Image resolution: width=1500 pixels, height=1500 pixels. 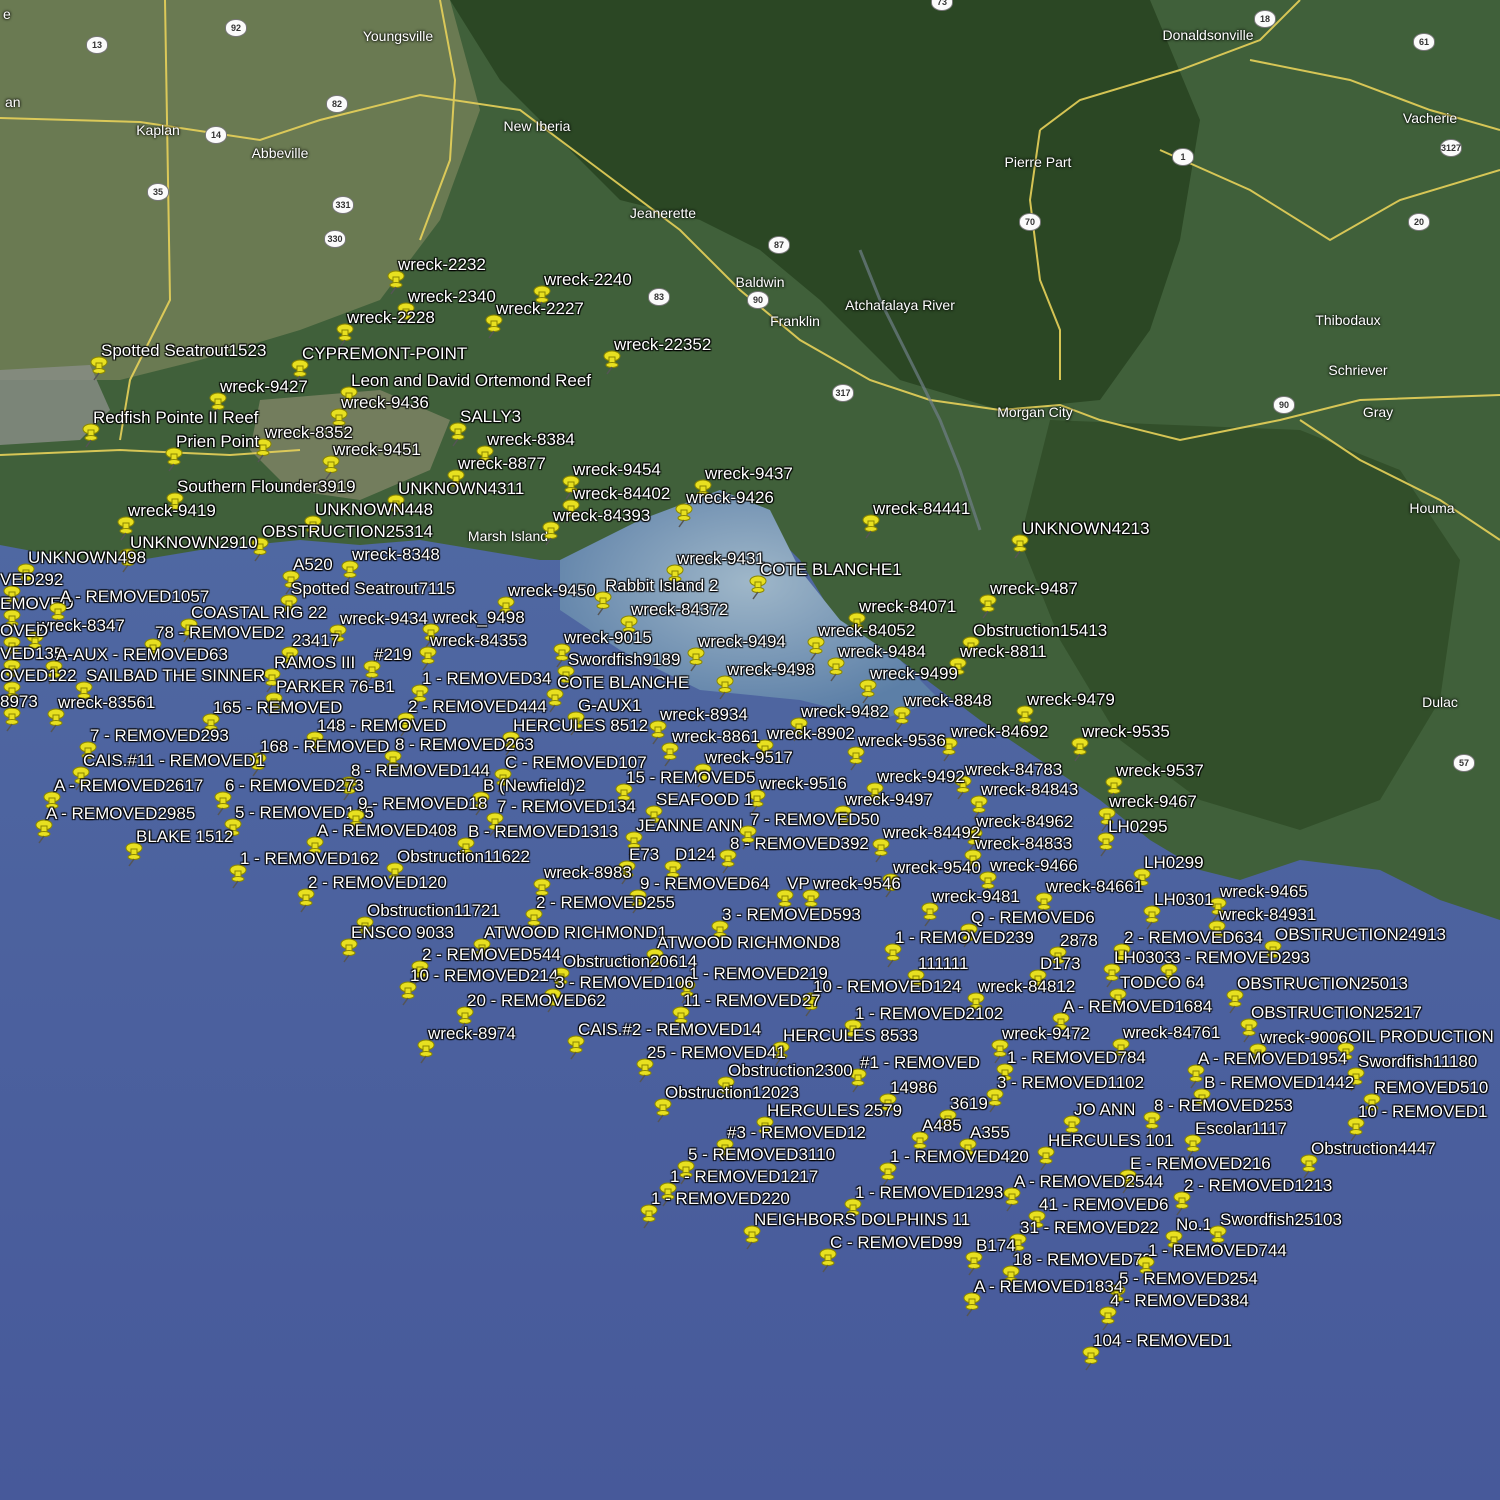 I want to click on marker-label: LH0301, so click(x=1184, y=899).